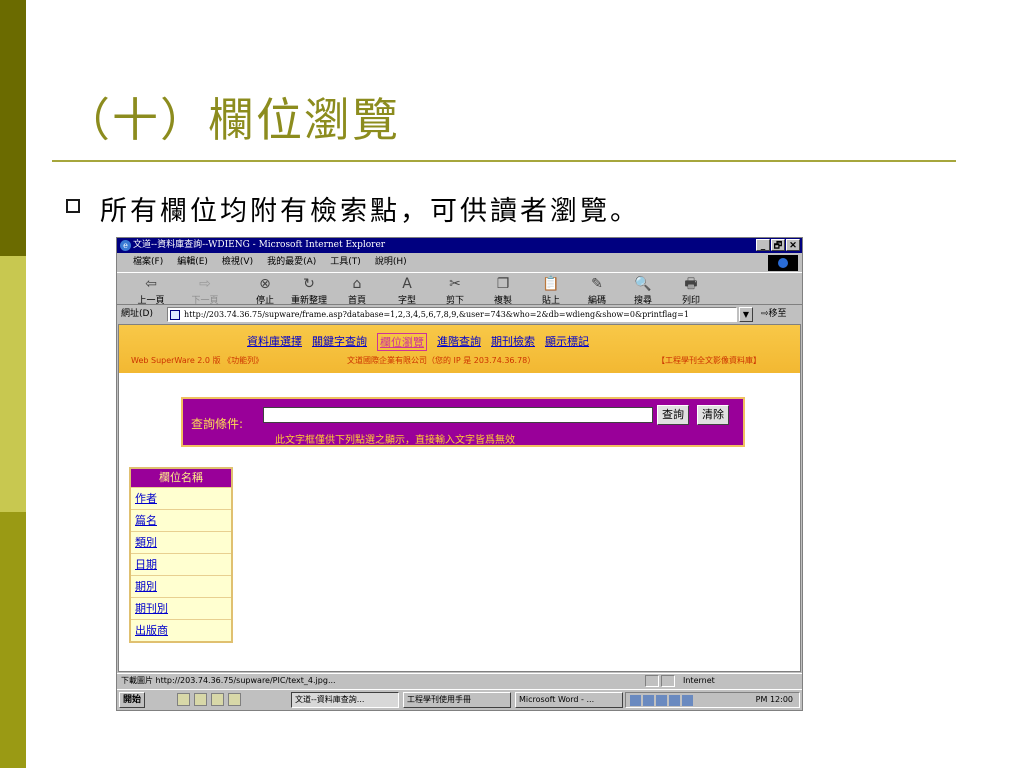  Describe the element at coordinates (146, 542) in the screenshot. I see `field-link-category: 類別` at that location.